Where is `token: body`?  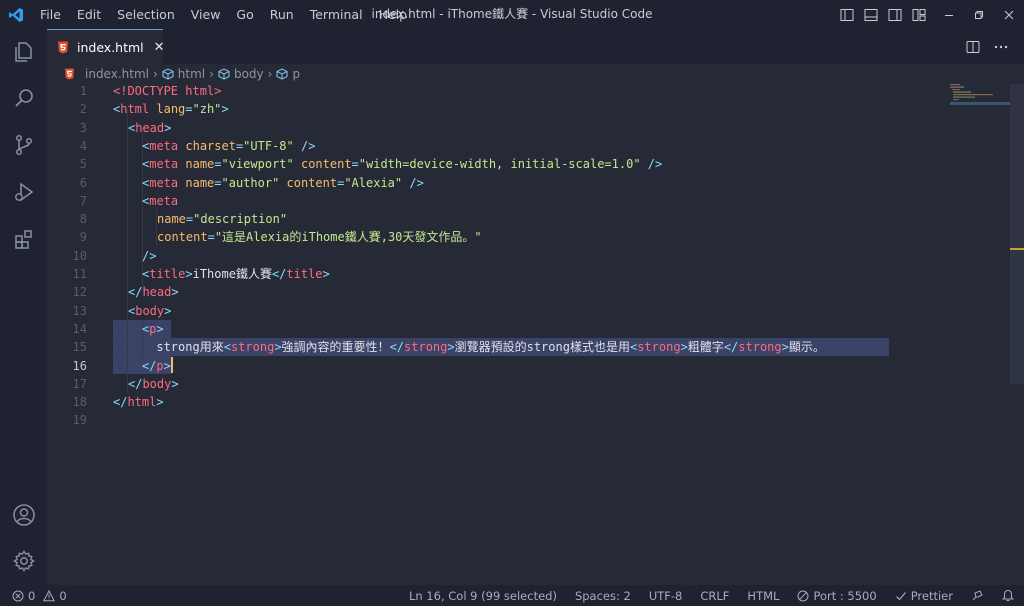 token: body is located at coordinates (150, 310).